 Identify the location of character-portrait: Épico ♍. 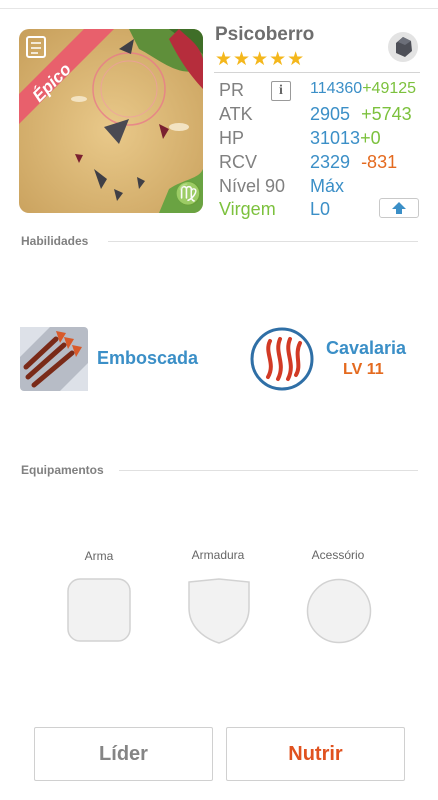
(111, 121).